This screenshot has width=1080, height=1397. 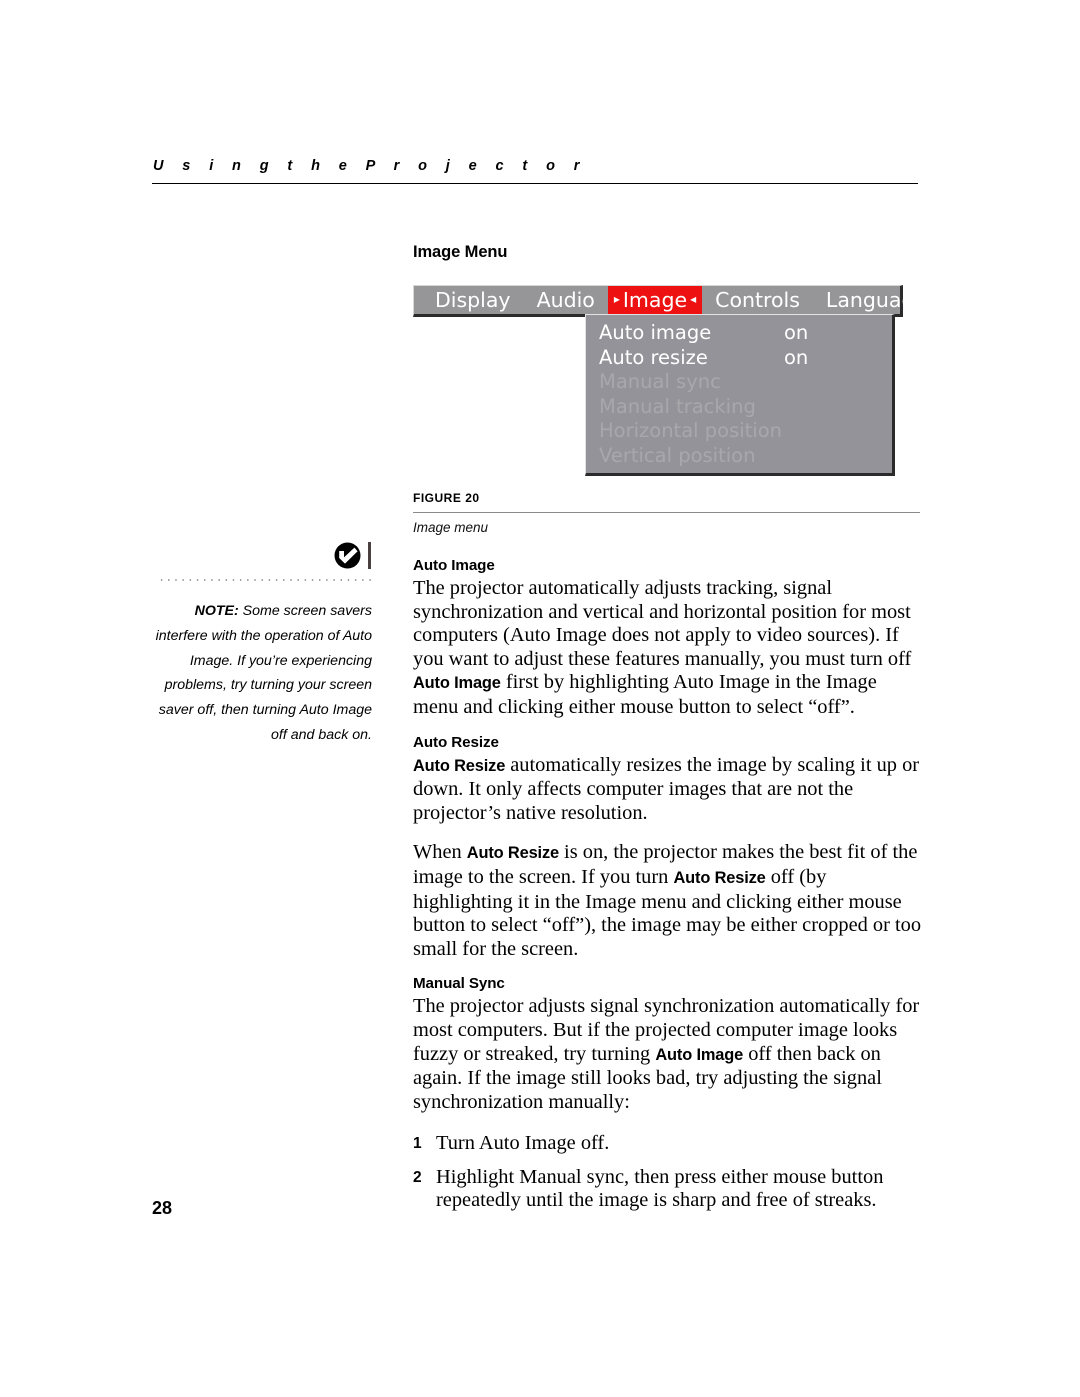 What do you see at coordinates (347, 555) in the screenshot?
I see `projector-brand-logo-icon` at bounding box center [347, 555].